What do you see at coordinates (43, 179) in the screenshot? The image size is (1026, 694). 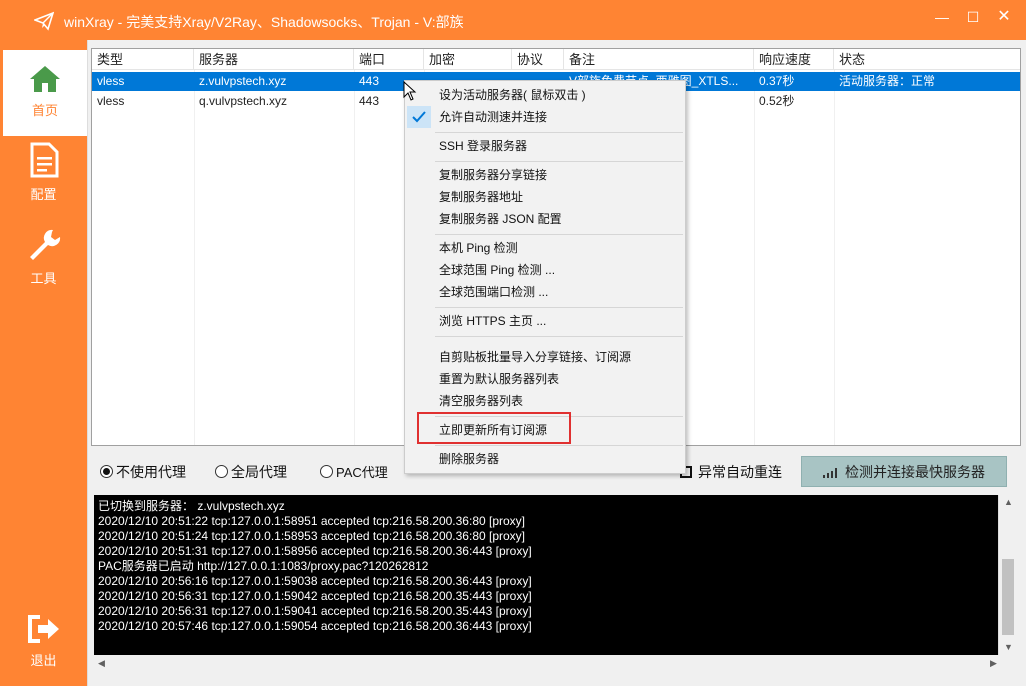 I see `sidebar-item-config: 配置` at bounding box center [43, 179].